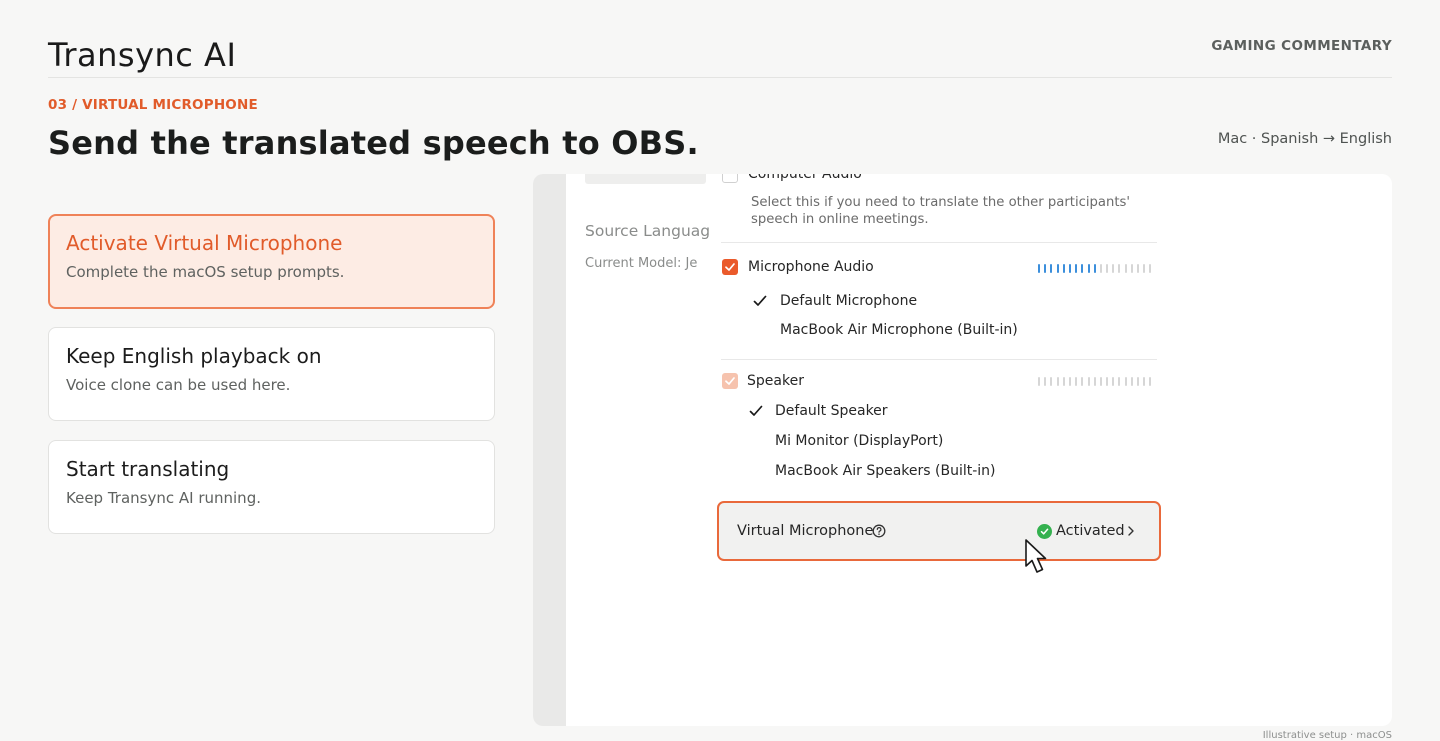 This screenshot has width=1440, height=741. Describe the element at coordinates (1131, 531) in the screenshot. I see `chevron-right-icon` at that location.